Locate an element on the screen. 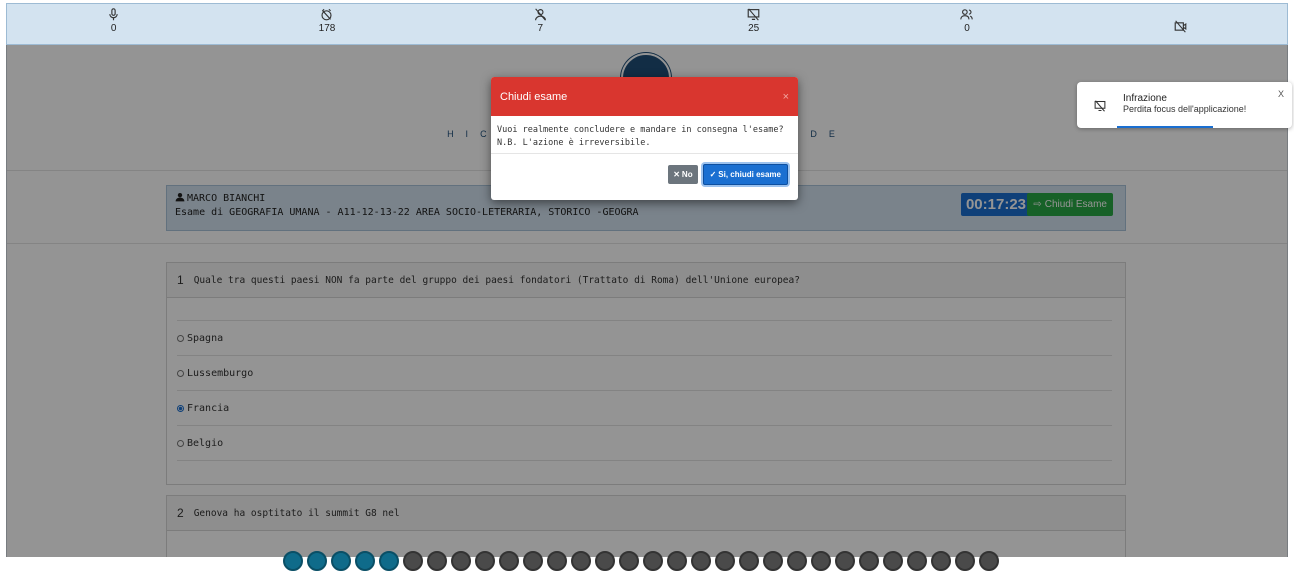 The image size is (1294, 571). stat-camera is located at coordinates (1180, 24).